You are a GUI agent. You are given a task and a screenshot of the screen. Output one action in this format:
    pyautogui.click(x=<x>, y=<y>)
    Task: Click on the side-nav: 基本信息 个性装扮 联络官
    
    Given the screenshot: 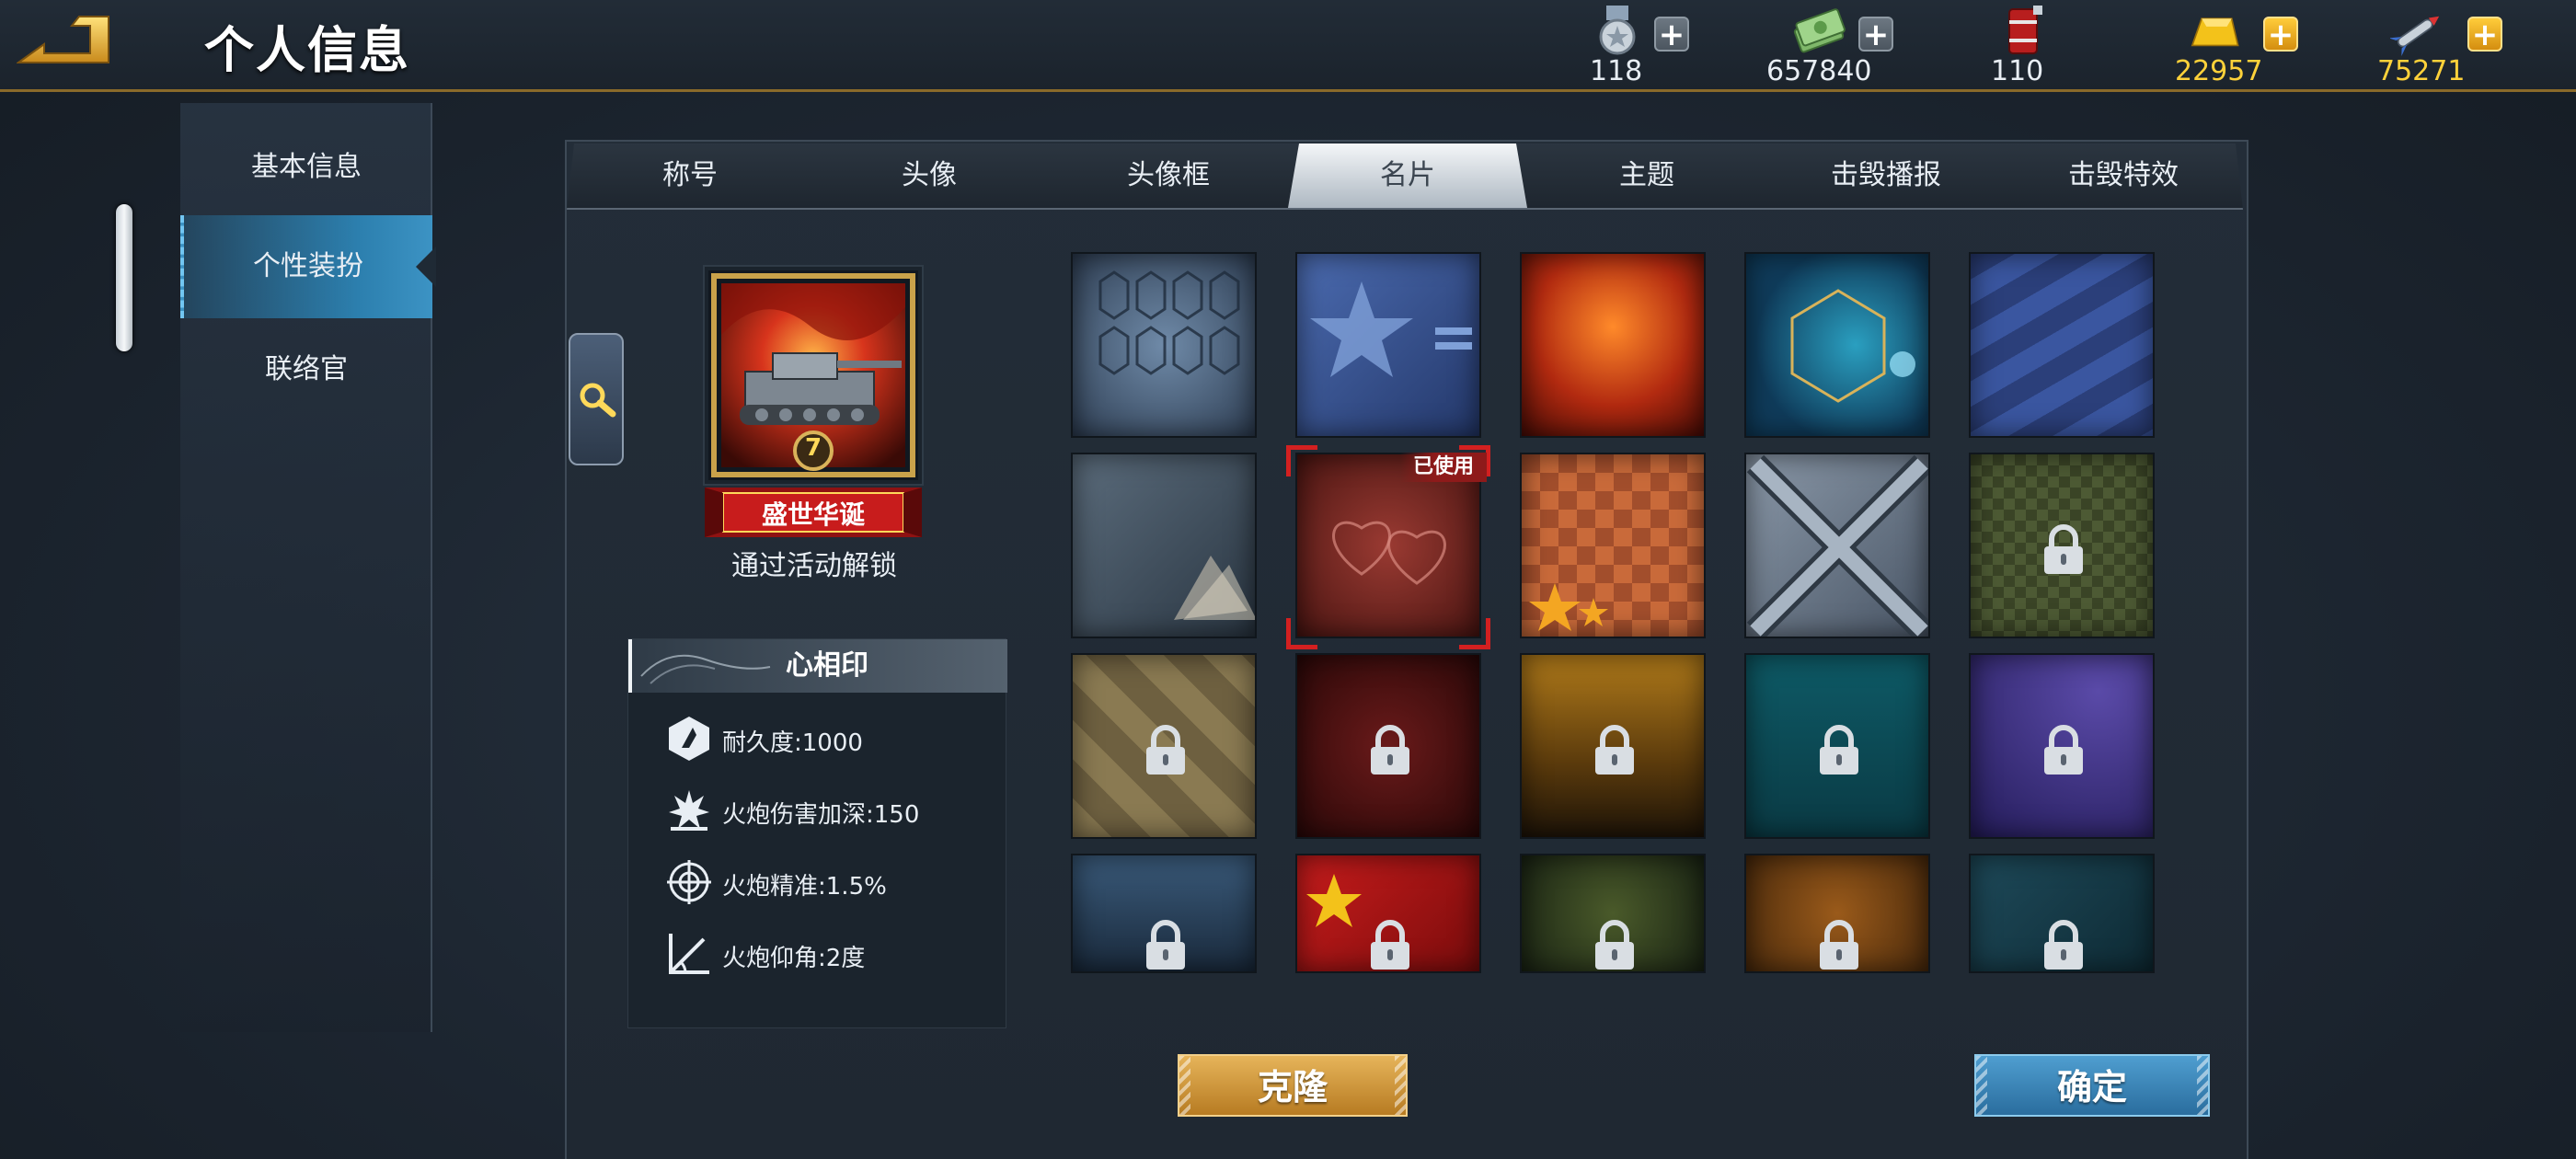 What is the action you would take?
    pyautogui.click(x=306, y=567)
    